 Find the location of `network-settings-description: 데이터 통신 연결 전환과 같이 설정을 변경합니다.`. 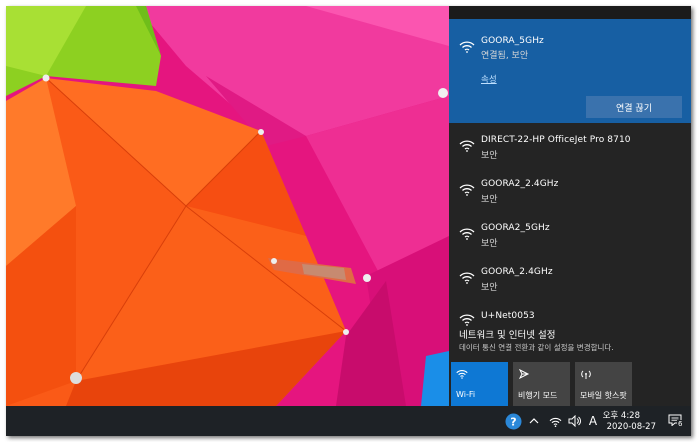

network-settings-description: 데이터 통신 연결 전환과 같이 설정을 변경합니다. is located at coordinates (536, 347).